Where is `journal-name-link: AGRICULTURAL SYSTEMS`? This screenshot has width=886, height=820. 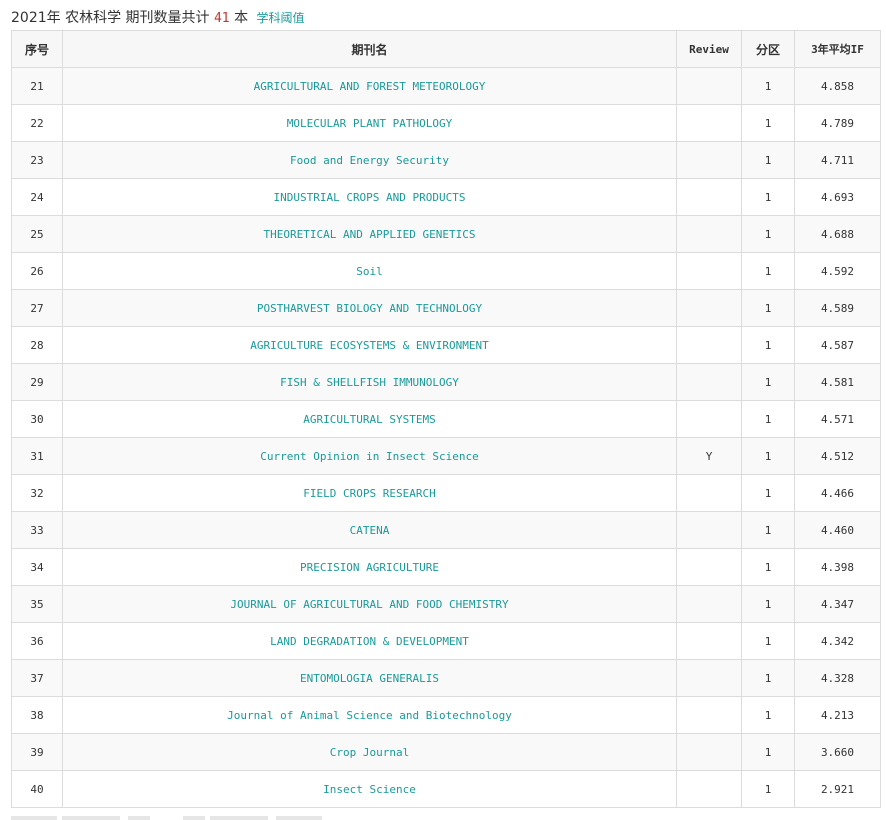
journal-name-link: AGRICULTURAL SYSTEMS is located at coordinates (369, 419).